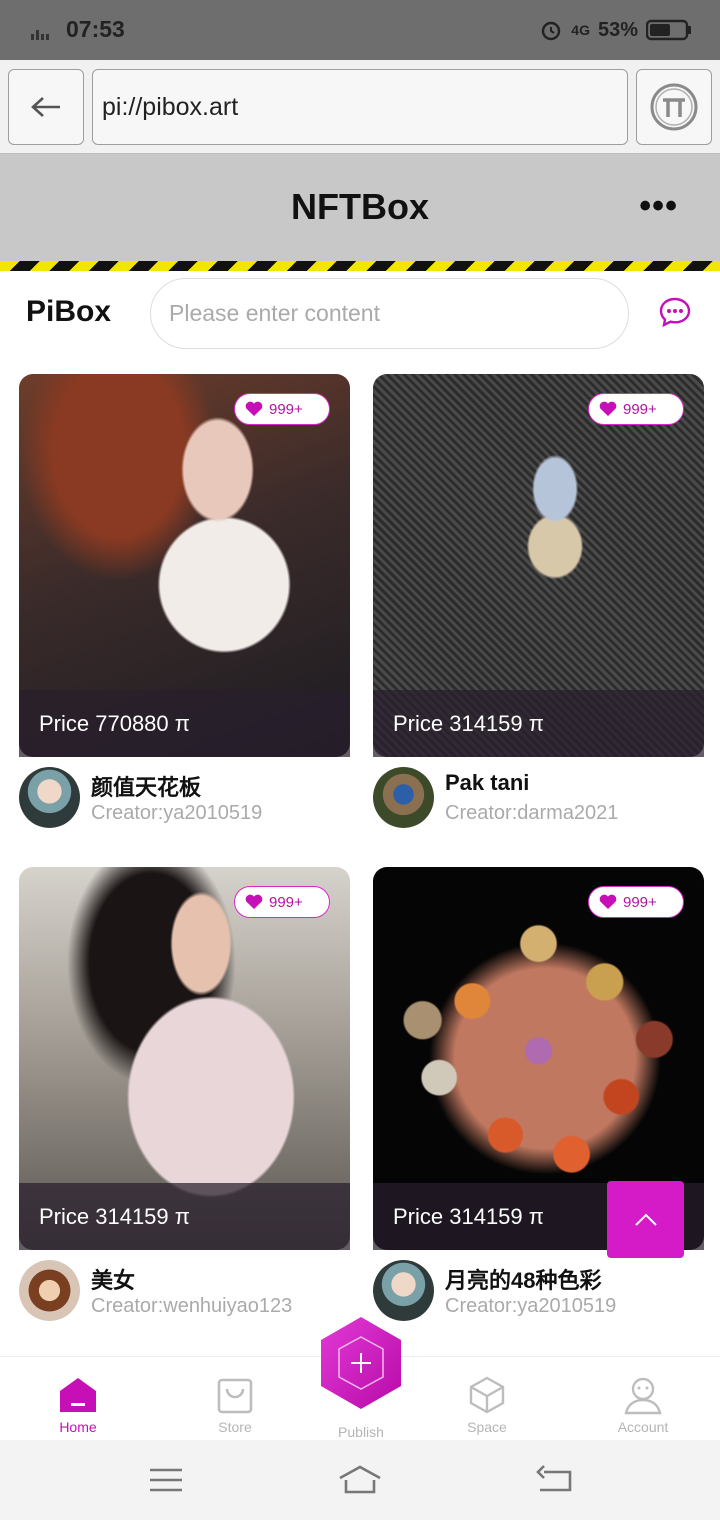 The image size is (720, 1520). Describe the element at coordinates (532, 813) in the screenshot. I see `creator-label: Creator:darma2021` at that location.